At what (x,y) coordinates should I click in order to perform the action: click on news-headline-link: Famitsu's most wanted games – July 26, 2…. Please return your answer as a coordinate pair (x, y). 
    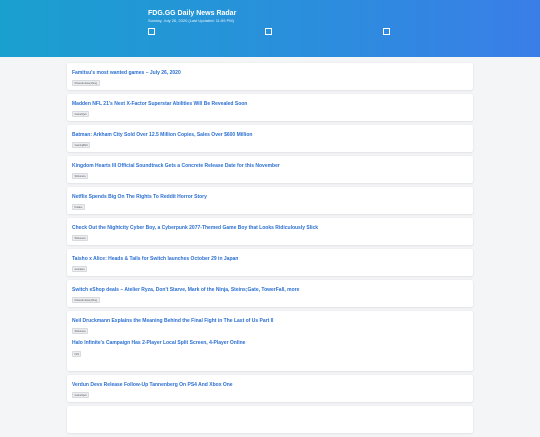
    Looking at the image, I should click on (126, 73).